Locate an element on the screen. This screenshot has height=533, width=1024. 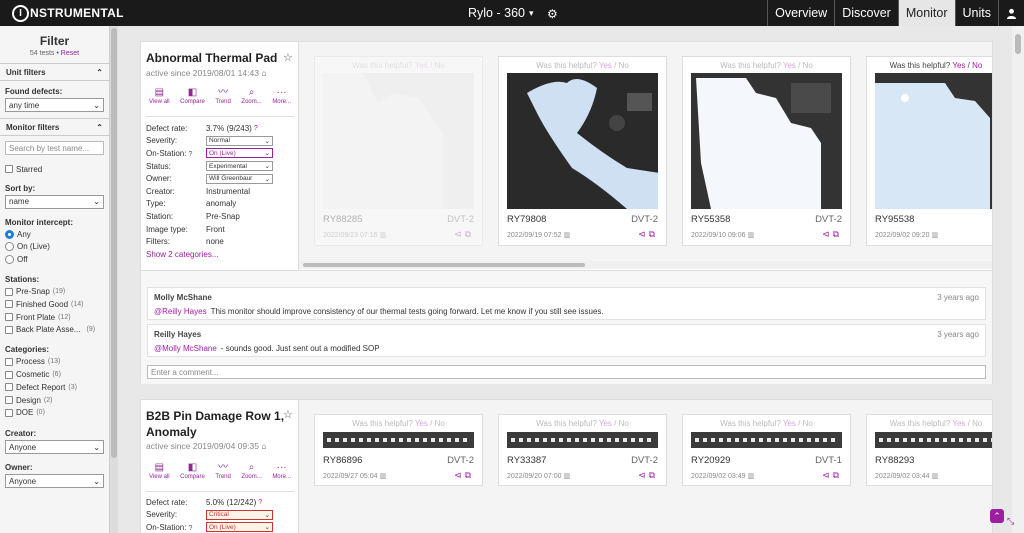
nav-units: Units is located at coordinates (976, 13).